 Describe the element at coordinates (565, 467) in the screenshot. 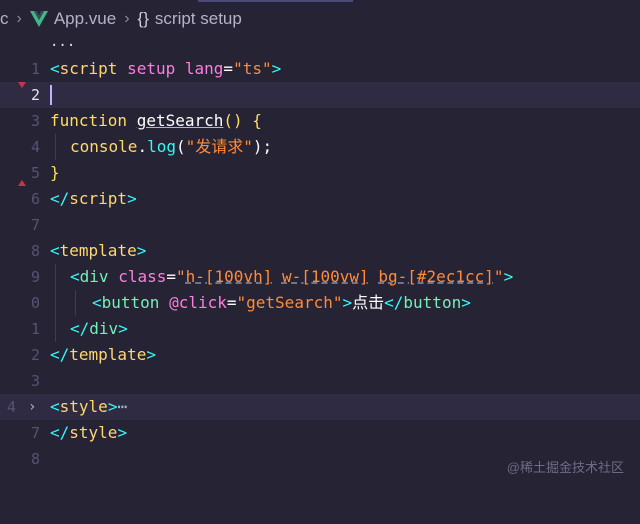

I see `watermark: @稀土掘金技术社区` at that location.